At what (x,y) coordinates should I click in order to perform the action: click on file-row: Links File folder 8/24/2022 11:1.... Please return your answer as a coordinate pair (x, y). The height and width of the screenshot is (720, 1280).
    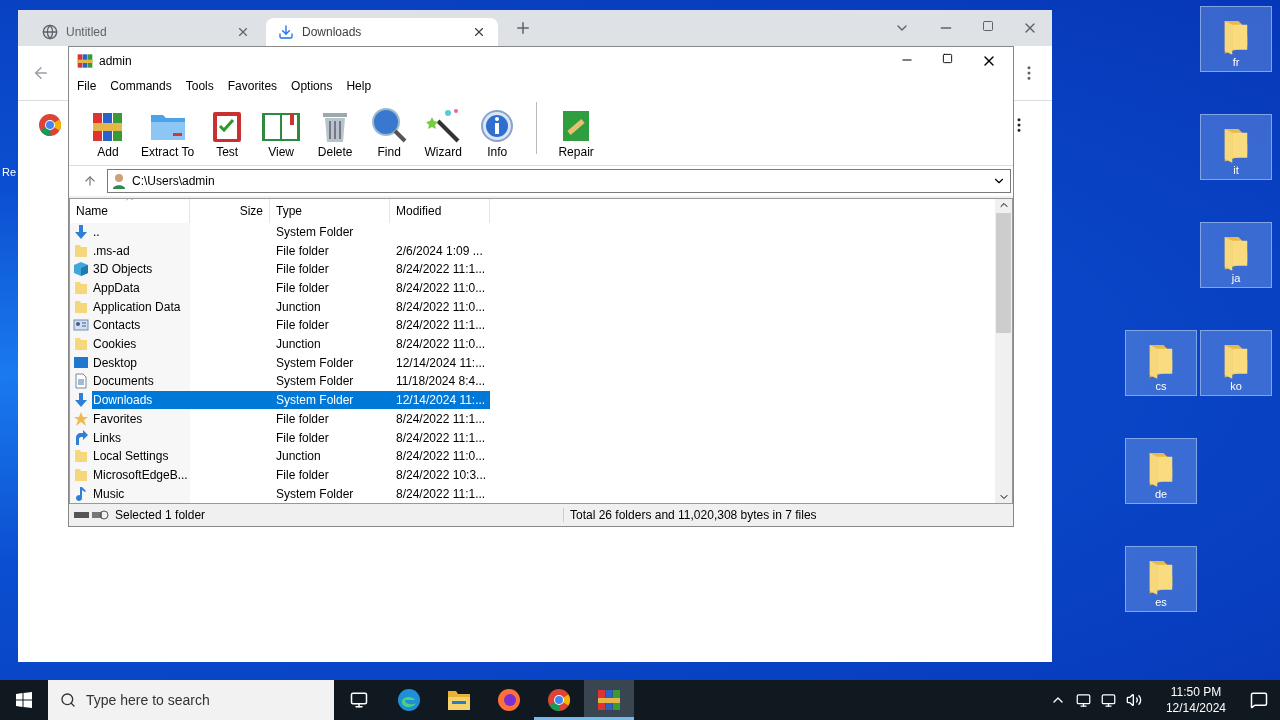
    Looking at the image, I should click on (291, 437).